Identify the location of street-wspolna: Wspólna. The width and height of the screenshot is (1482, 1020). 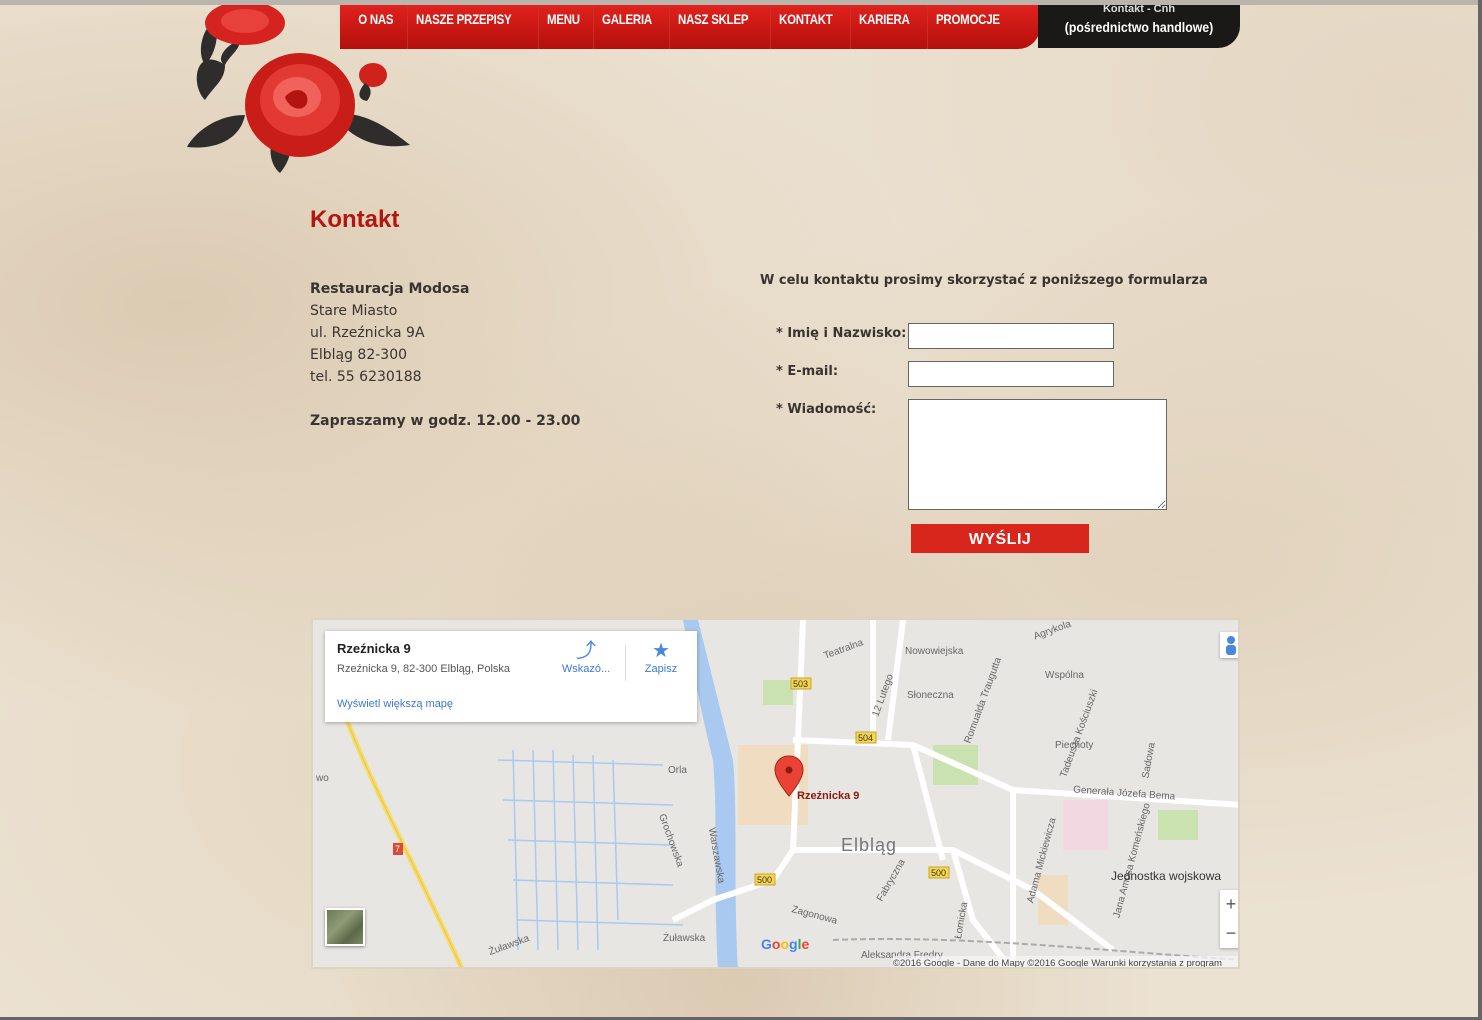
(1064, 675).